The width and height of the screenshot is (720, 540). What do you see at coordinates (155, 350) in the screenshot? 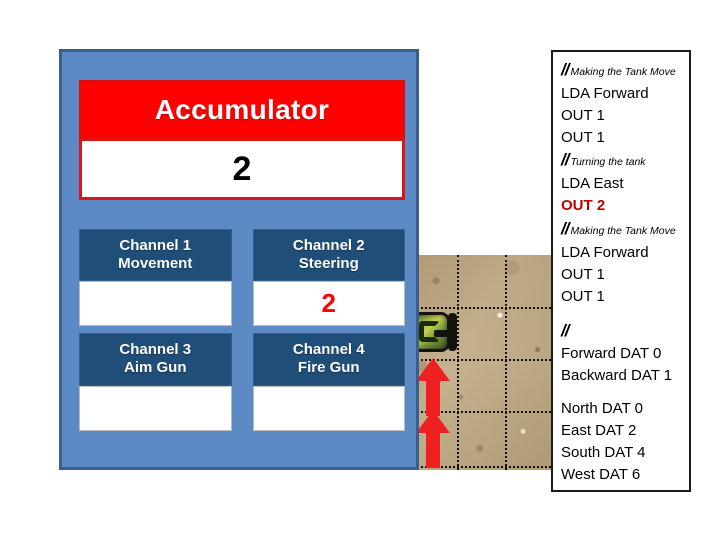
I see `channel-3-name: Channel 3` at bounding box center [155, 350].